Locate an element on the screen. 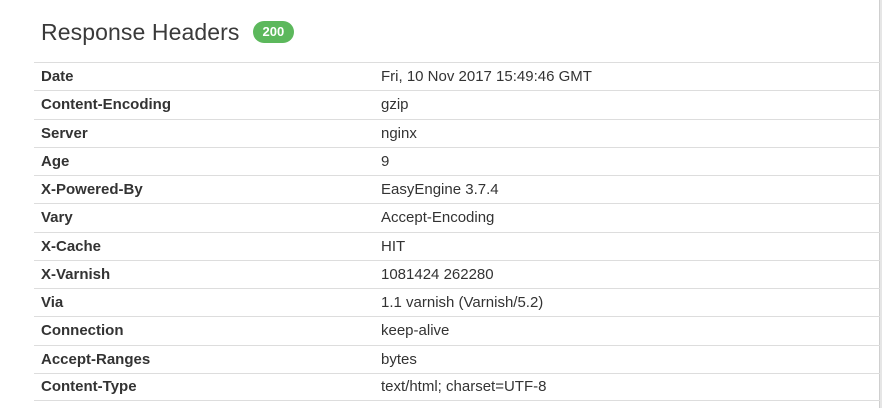 The height and width of the screenshot is (408, 882). table-row: Age 9 is located at coordinates (457, 160).